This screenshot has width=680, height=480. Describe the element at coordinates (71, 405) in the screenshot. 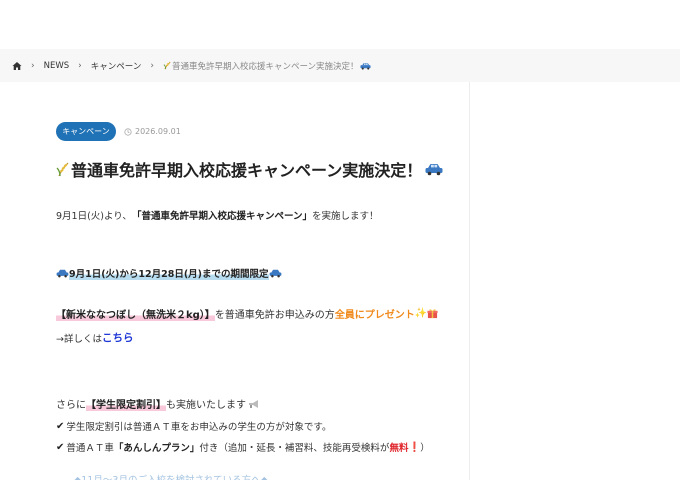

I see `student-text-before: さらに` at that location.